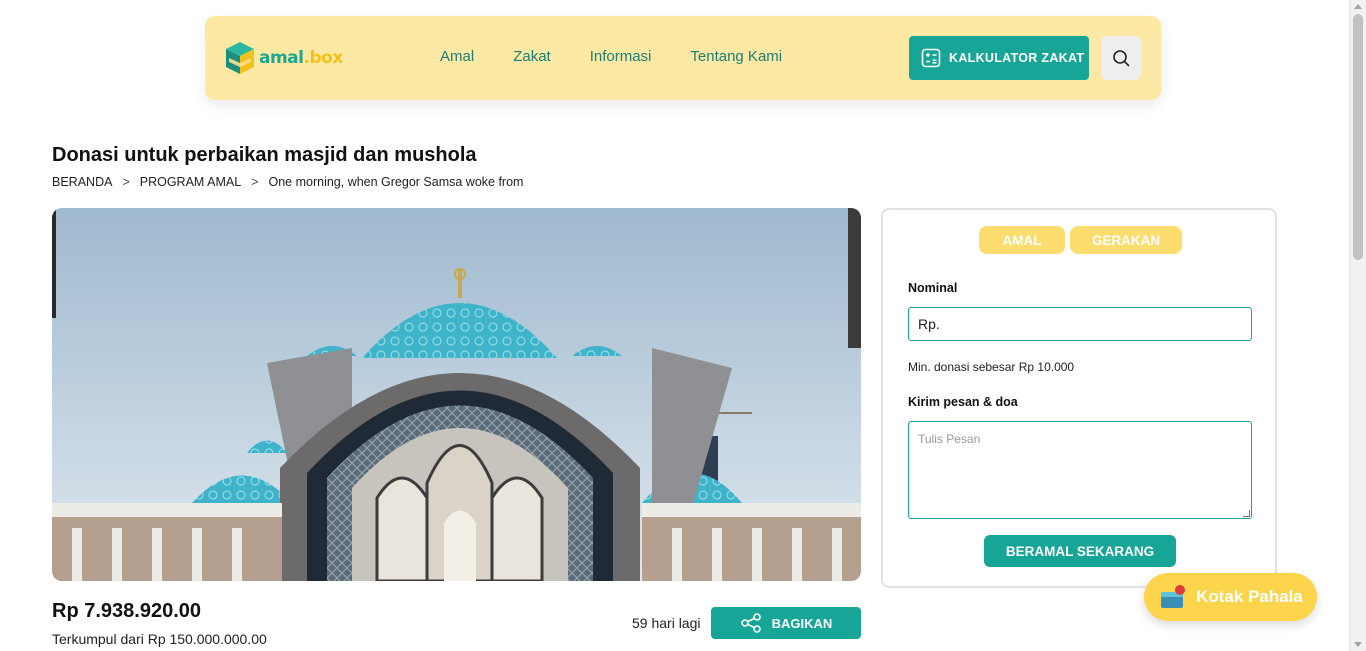 The width and height of the screenshot is (1366, 651). Describe the element at coordinates (1080, 470) in the screenshot. I see `message-textarea` at that location.